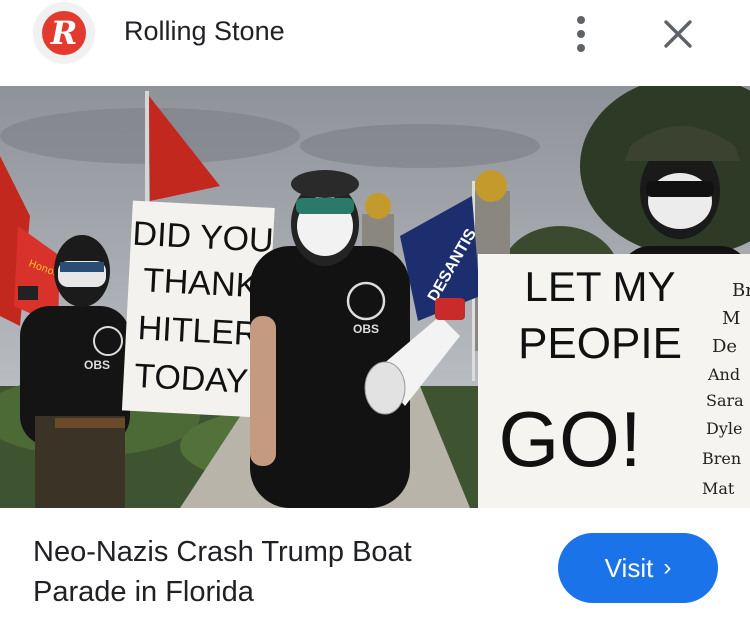 Image resolution: width=750 pixels, height=618 pixels. I want to click on svg-text: And, so click(723, 374).